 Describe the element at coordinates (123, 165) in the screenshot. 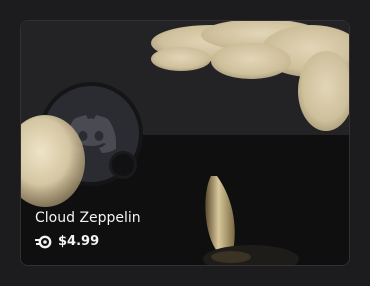

I see `status-indicator` at that location.